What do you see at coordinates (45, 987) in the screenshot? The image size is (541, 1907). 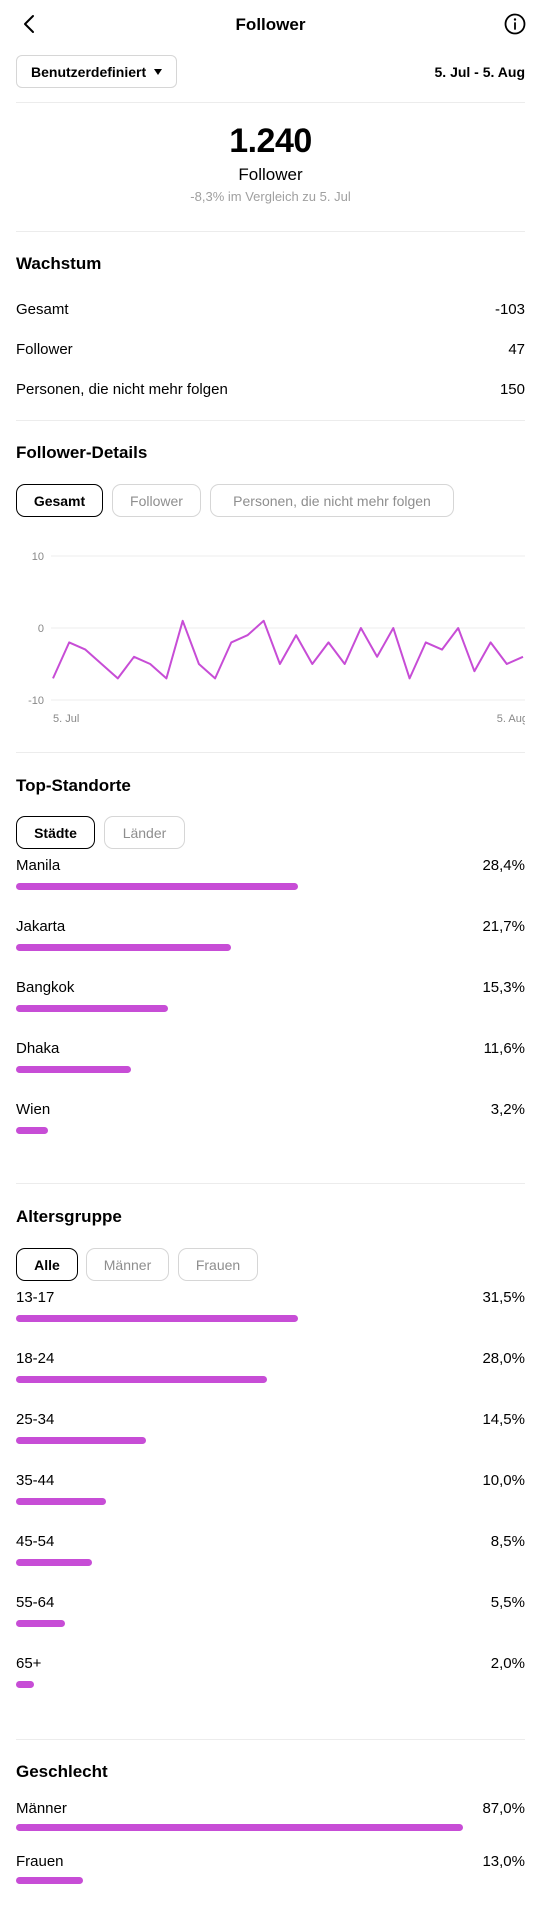 I see `location-label: Bangkok` at bounding box center [45, 987].